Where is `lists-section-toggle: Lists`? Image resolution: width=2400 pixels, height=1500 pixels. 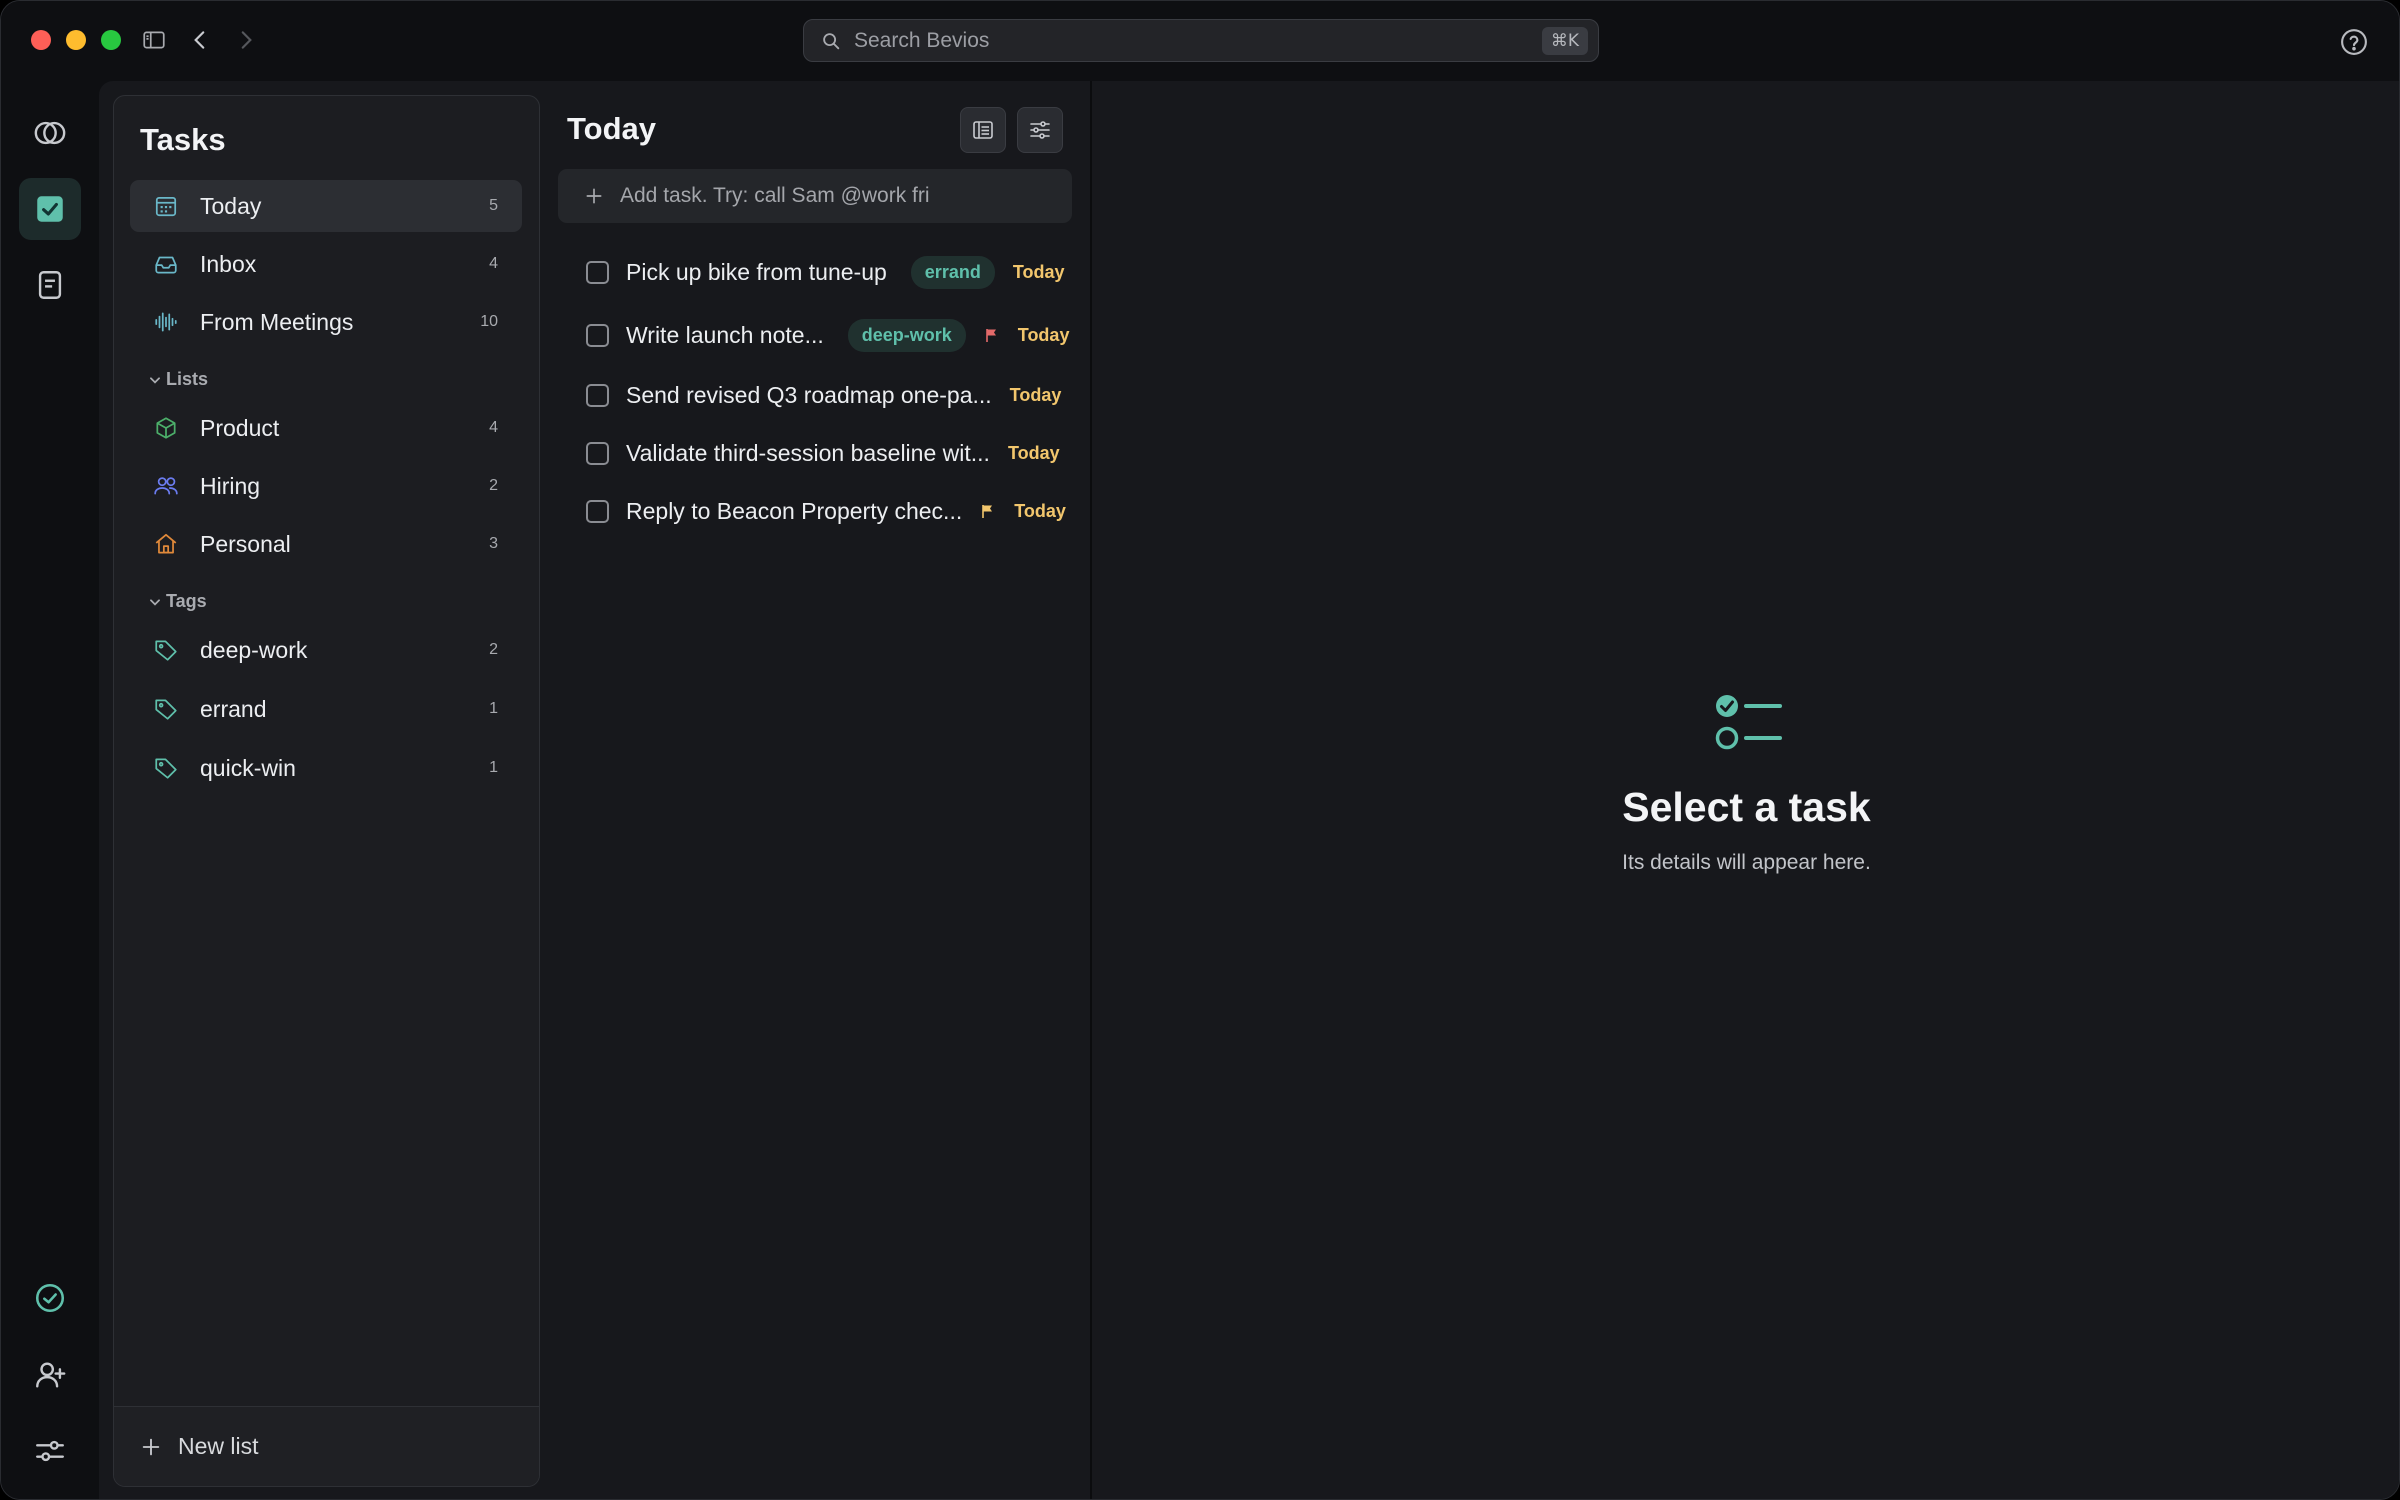 lists-section-toggle: Lists is located at coordinates (178, 379).